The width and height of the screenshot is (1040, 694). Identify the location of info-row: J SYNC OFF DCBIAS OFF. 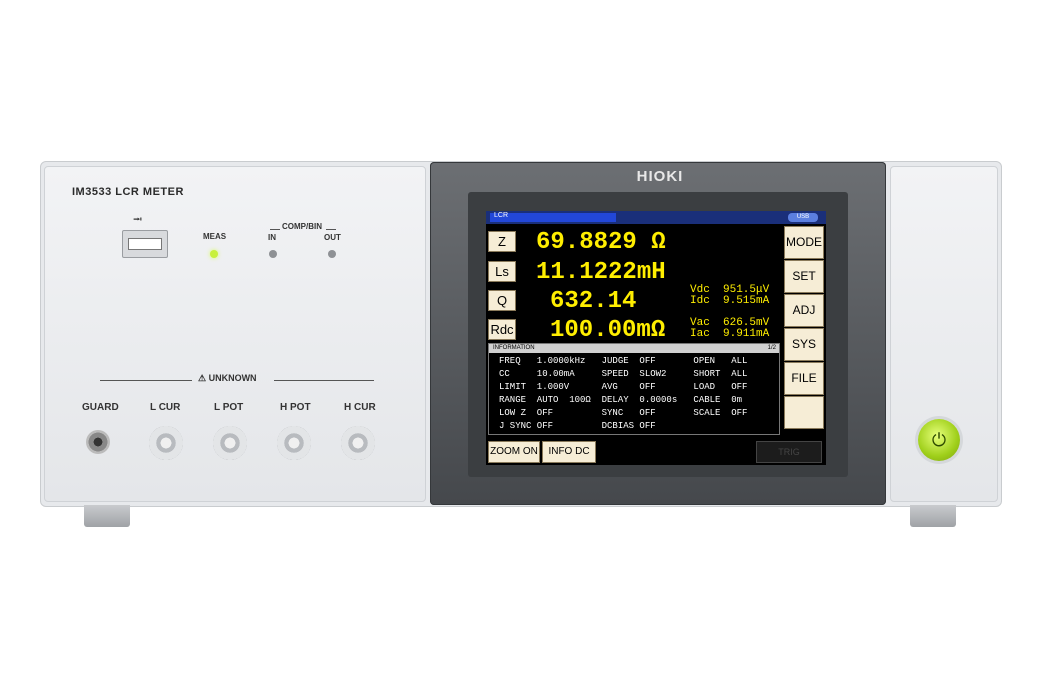
(577, 426).